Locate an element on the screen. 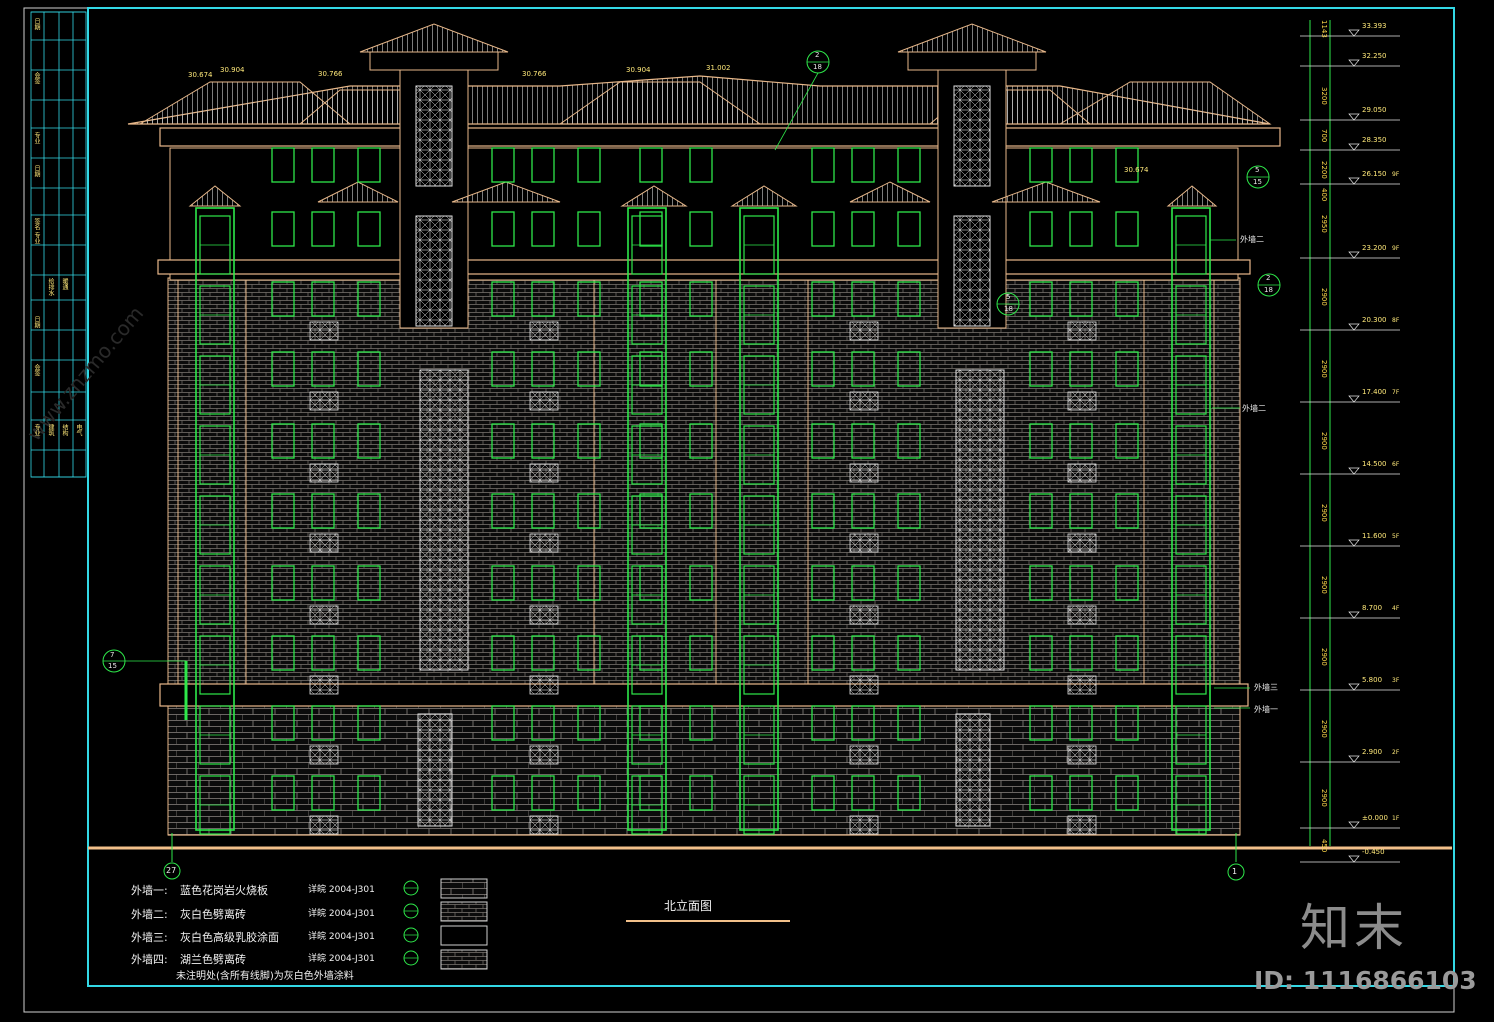 This screenshot has height=1022, width=1494. legend-name: 外墙三: is located at coordinates (149, 937).